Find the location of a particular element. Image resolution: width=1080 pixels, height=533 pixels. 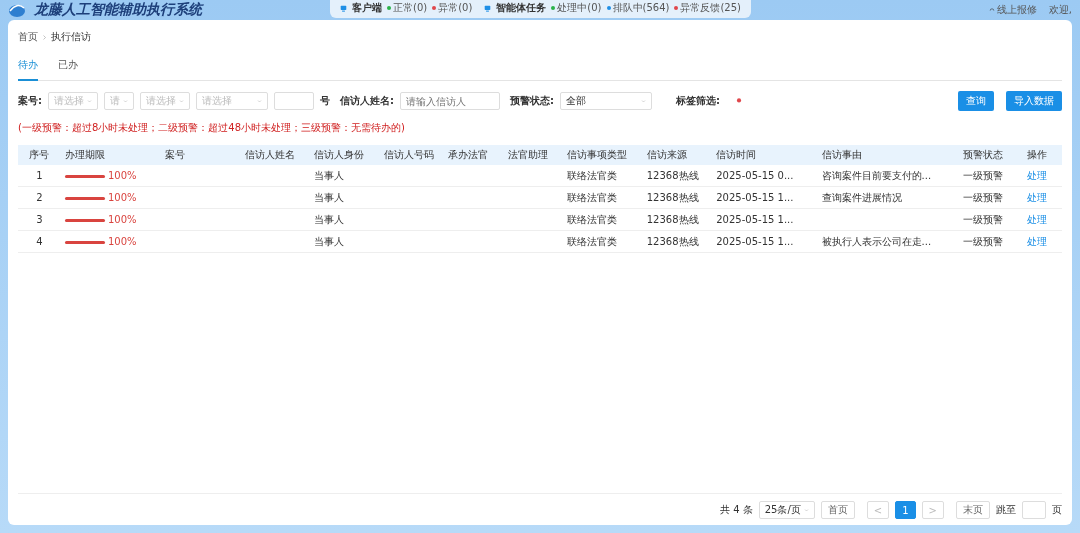

field-label: 信访人姓名: is located at coordinates (367, 101).